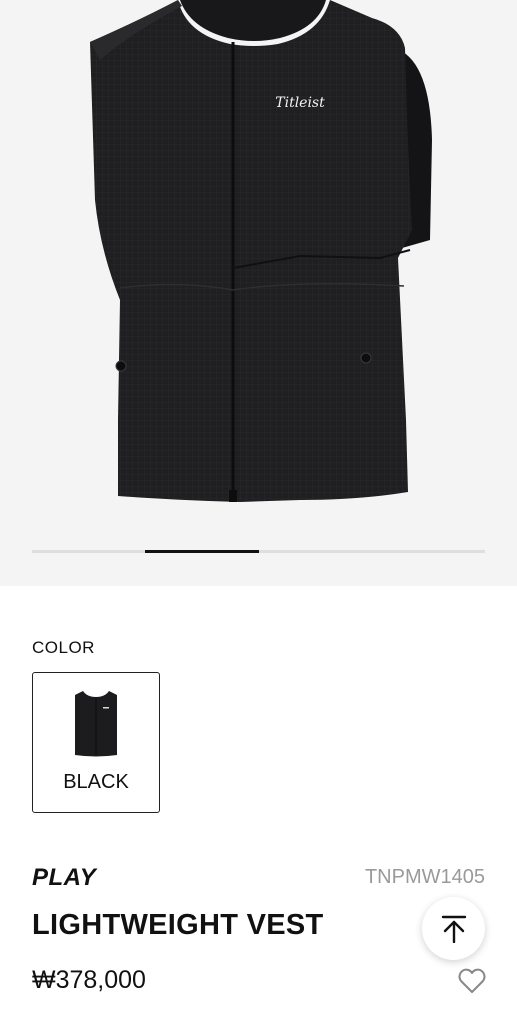 This screenshot has height=1024, width=517. I want to click on arrow-up-to-line-icon, so click(453, 929).